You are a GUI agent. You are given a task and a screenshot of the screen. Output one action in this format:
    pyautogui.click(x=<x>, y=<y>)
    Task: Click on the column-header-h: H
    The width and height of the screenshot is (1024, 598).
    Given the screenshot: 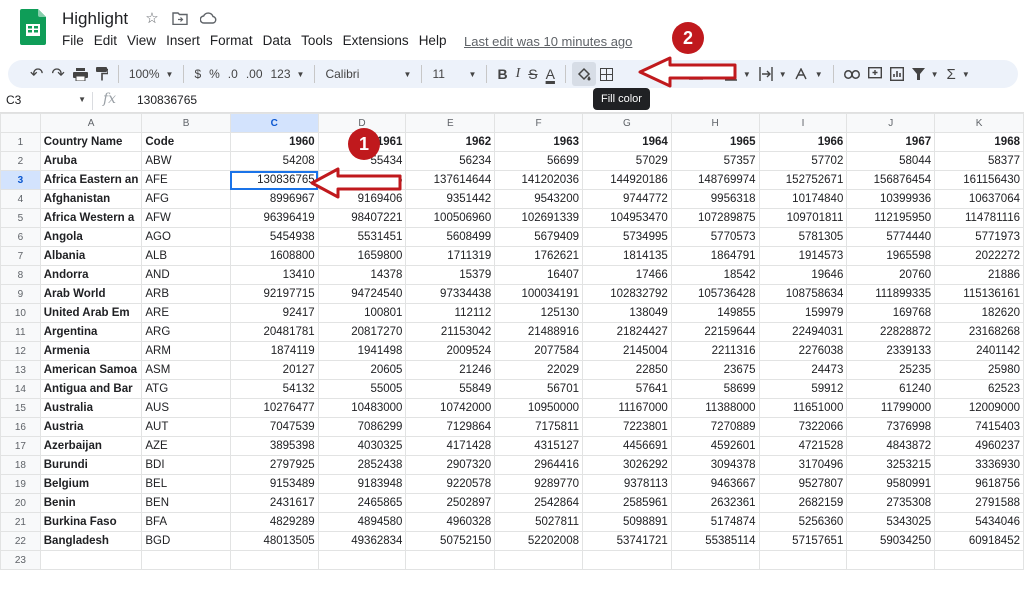 What is the action you would take?
    pyautogui.click(x=715, y=123)
    